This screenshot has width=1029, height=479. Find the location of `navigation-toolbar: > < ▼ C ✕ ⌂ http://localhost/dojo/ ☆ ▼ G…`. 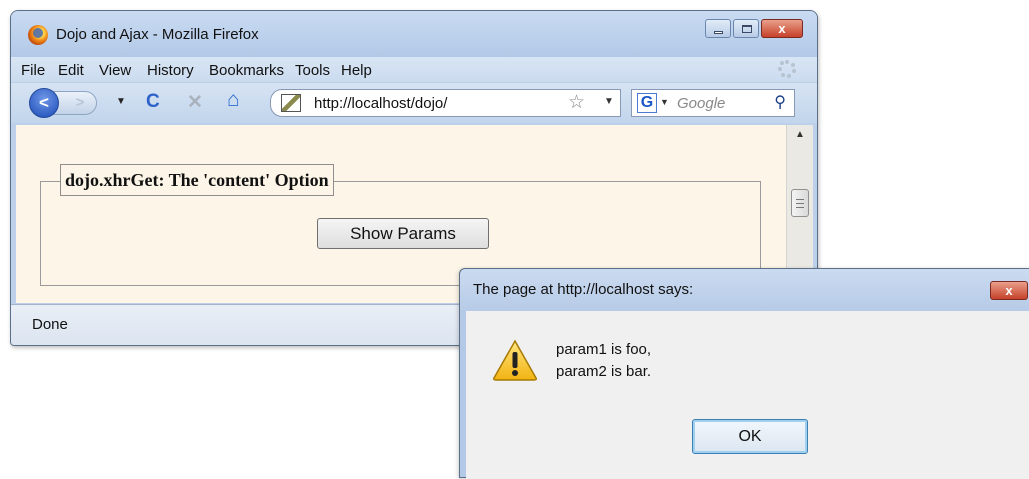

navigation-toolbar: > < ▼ C ✕ ⌂ http://localhost/dojo/ ☆ ▼ G… is located at coordinates (414, 103).